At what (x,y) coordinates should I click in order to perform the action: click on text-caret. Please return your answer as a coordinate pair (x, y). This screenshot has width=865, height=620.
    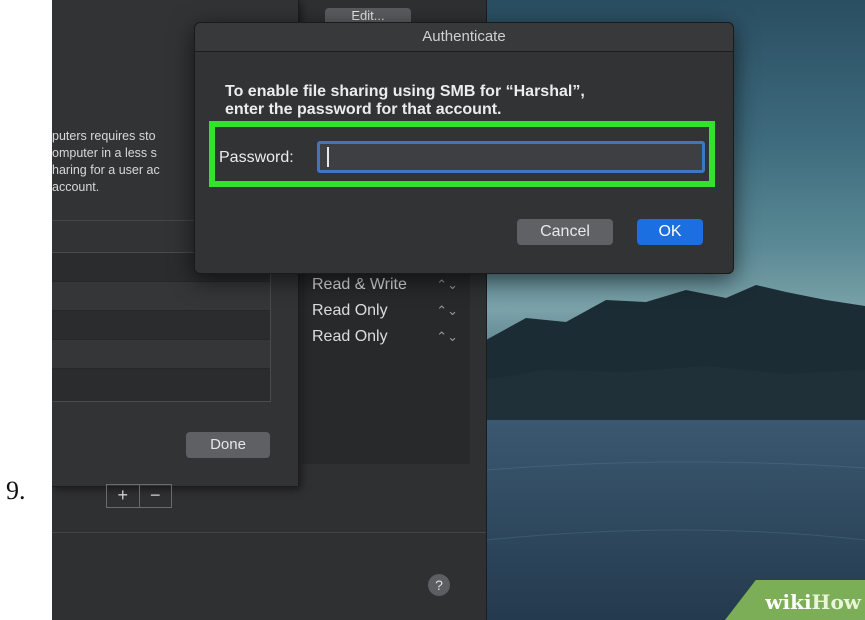
    Looking at the image, I should click on (328, 157).